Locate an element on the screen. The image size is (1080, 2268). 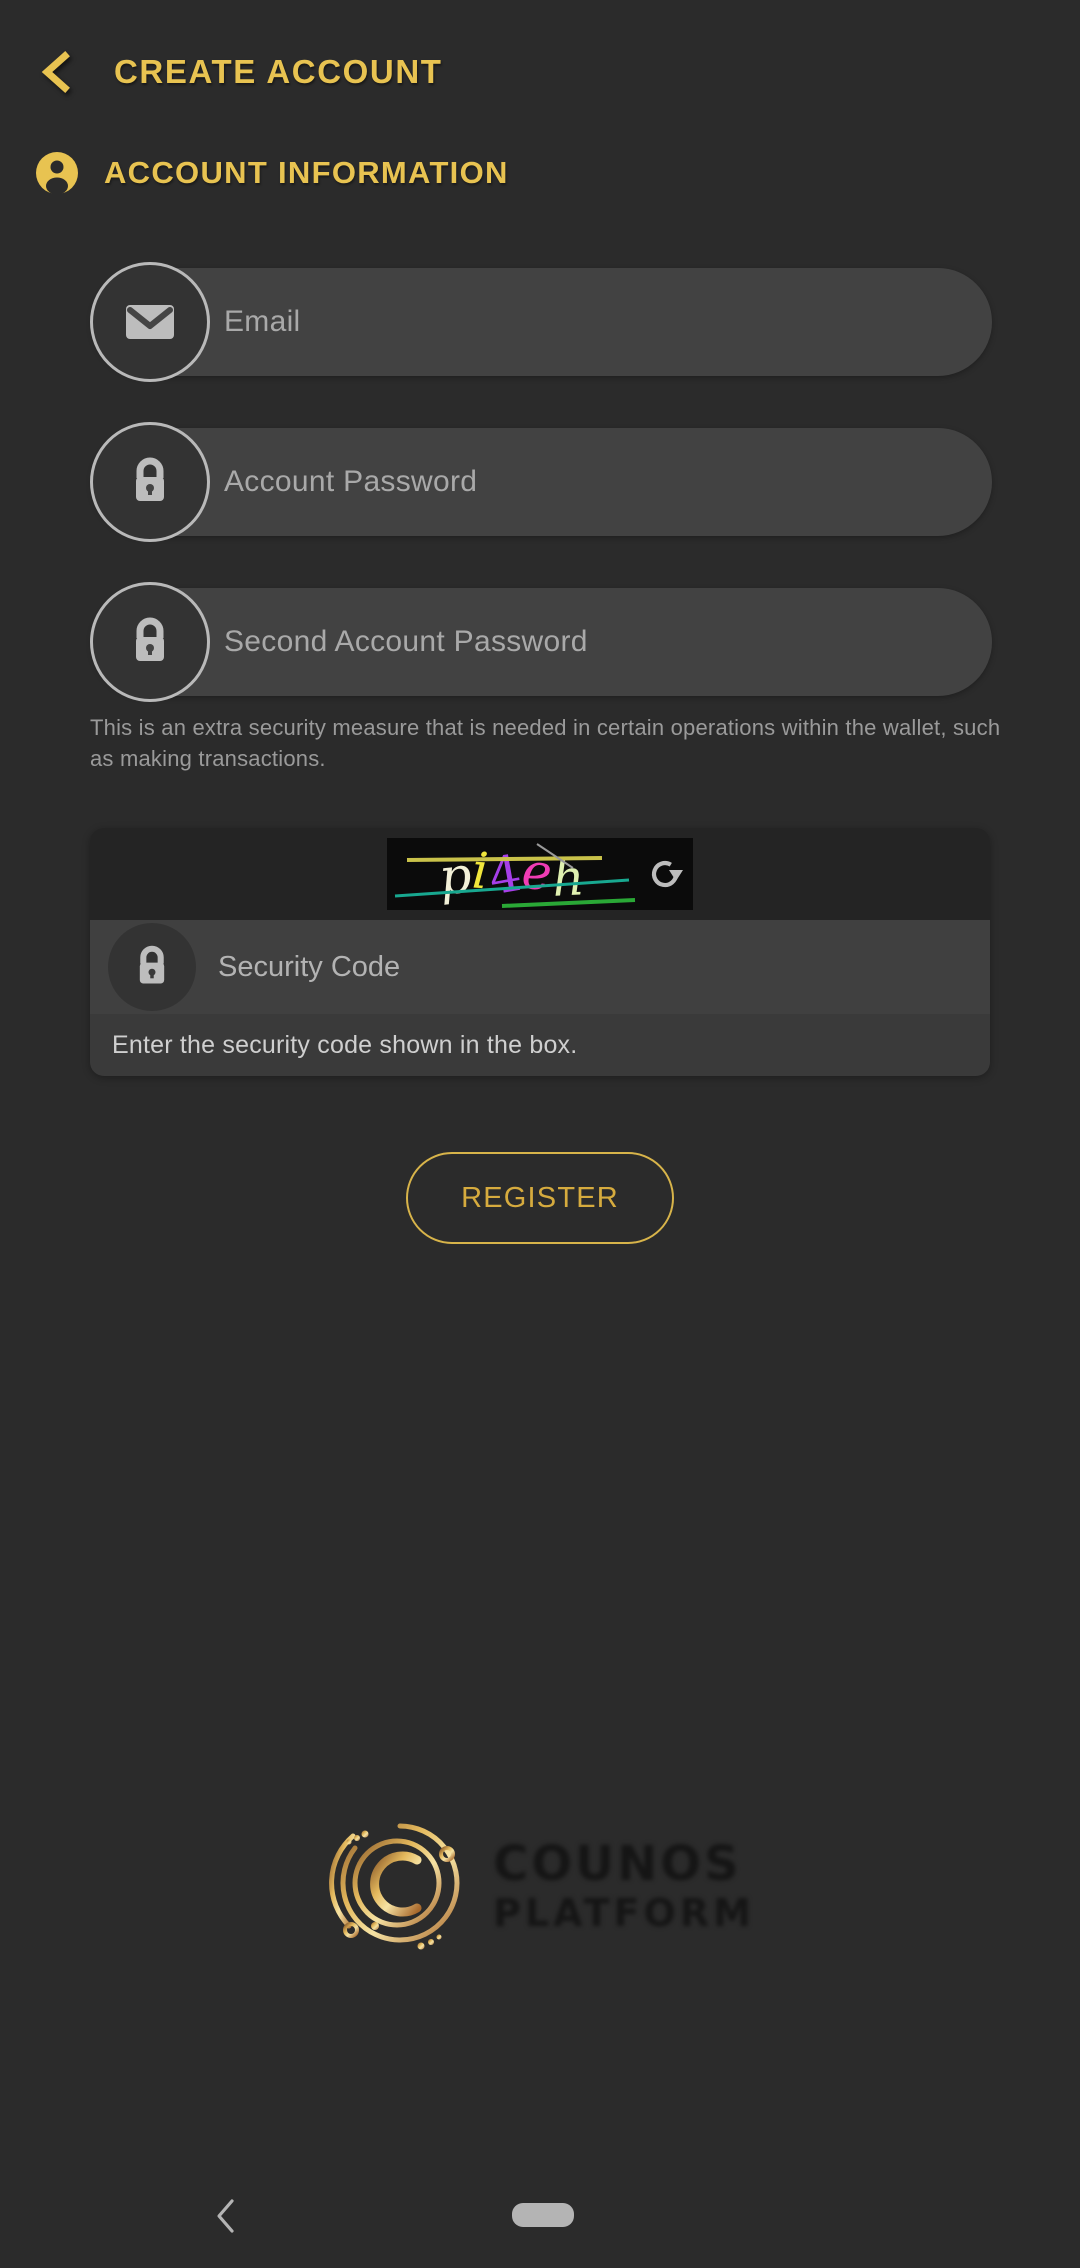
logo-line-2: PLATFORM is located at coordinates (624, 1909).